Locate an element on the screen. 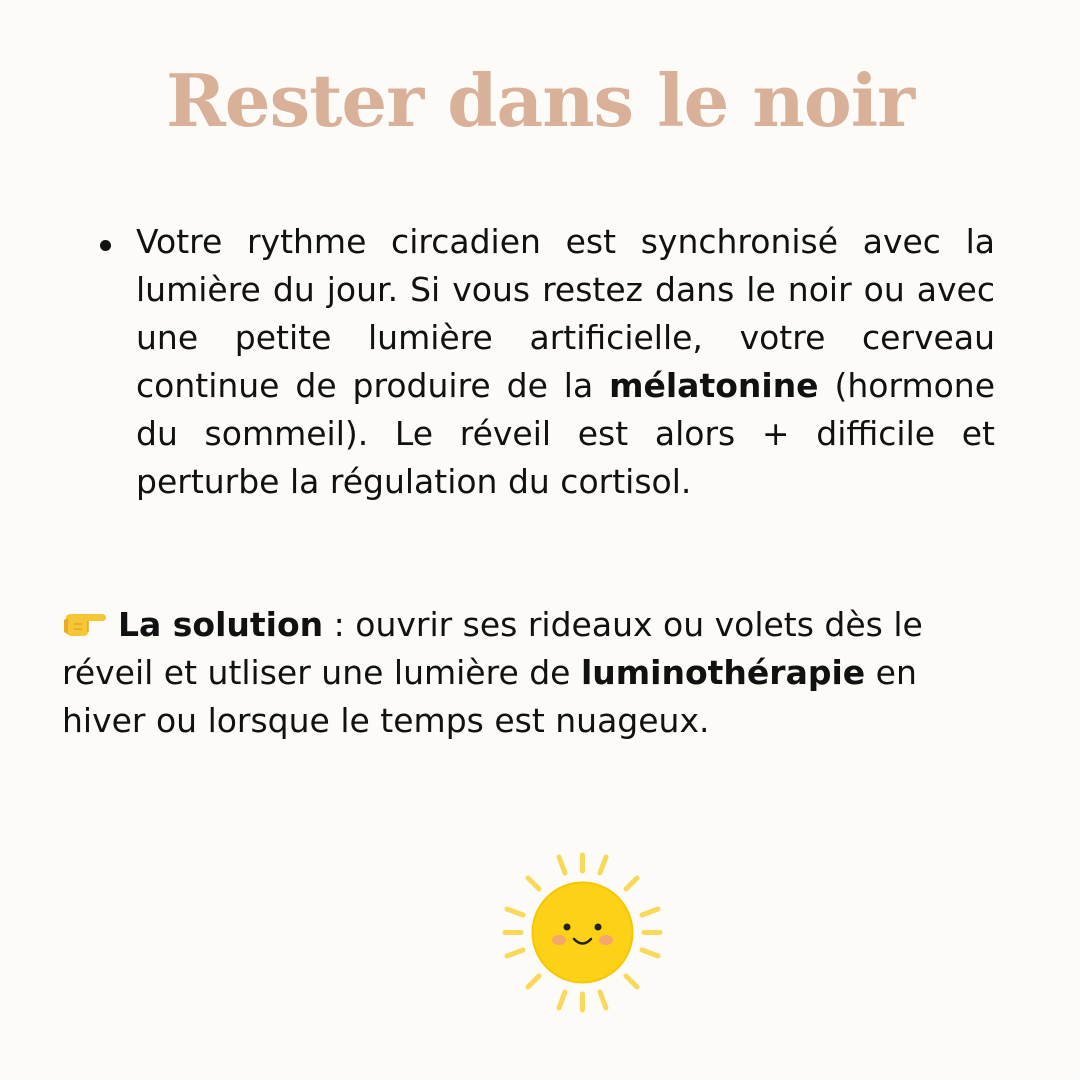 The width and height of the screenshot is (1080, 1080). bullet-dot is located at coordinates (105, 245).